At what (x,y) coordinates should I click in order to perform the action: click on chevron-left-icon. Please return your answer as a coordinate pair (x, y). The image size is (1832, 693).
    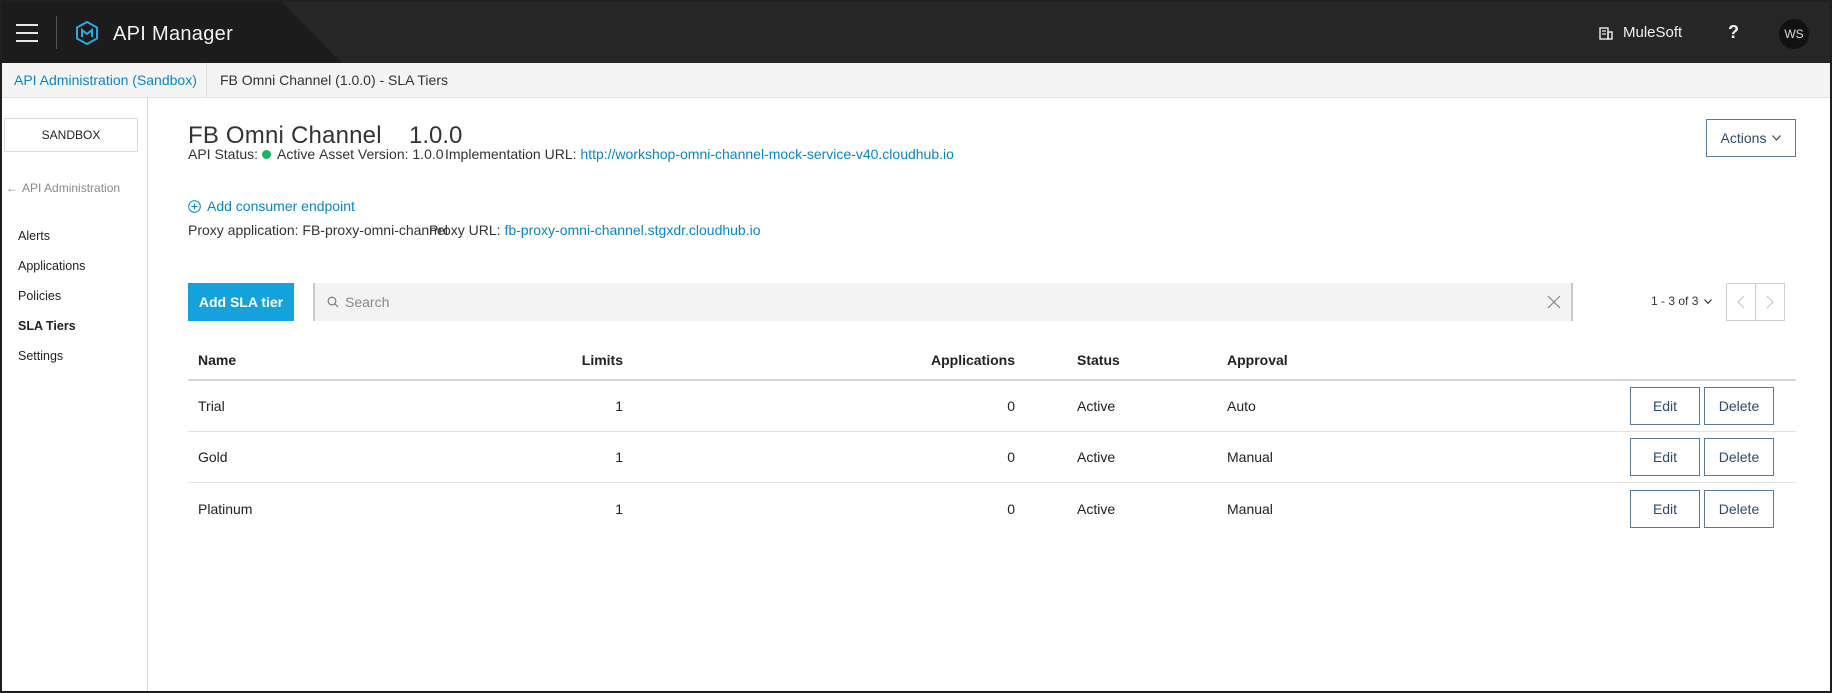
    Looking at the image, I should click on (1741, 302).